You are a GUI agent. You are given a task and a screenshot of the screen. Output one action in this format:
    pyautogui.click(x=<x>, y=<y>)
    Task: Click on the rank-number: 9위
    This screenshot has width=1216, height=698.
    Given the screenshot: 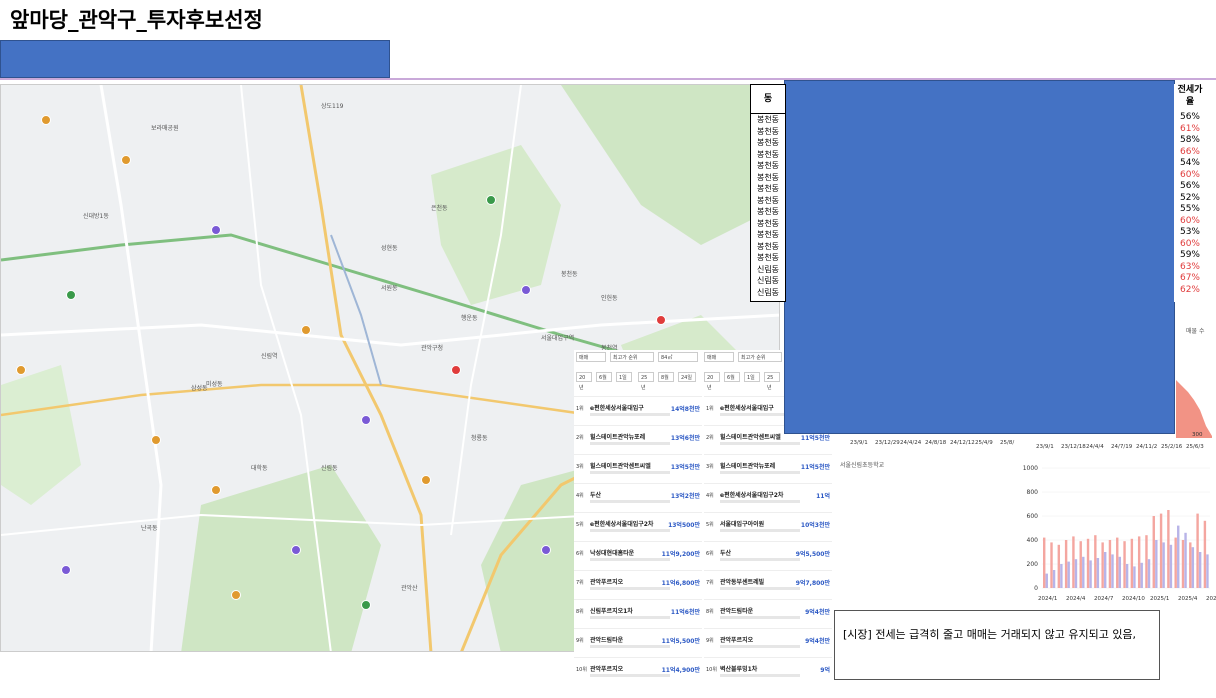 What is the action you would take?
    pyautogui.click(x=580, y=641)
    